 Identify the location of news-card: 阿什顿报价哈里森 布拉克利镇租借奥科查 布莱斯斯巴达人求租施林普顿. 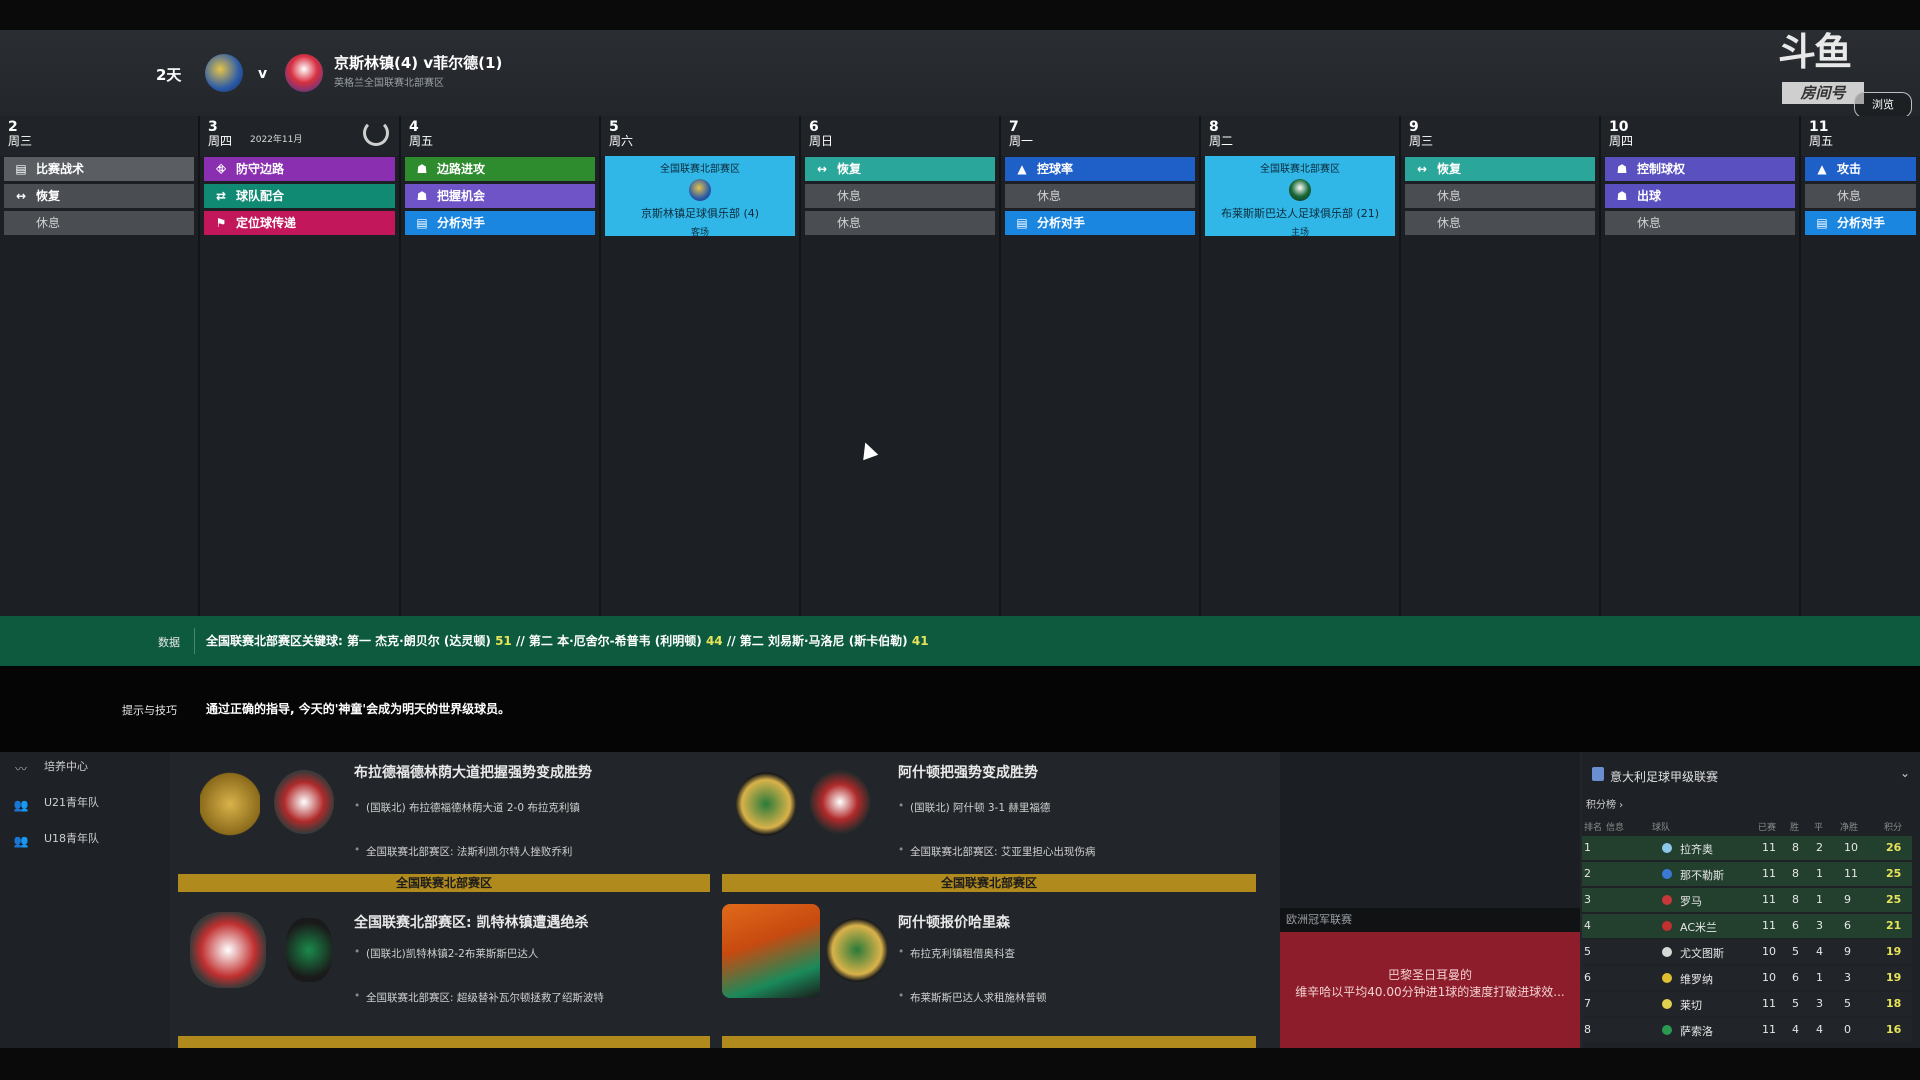
(988, 966).